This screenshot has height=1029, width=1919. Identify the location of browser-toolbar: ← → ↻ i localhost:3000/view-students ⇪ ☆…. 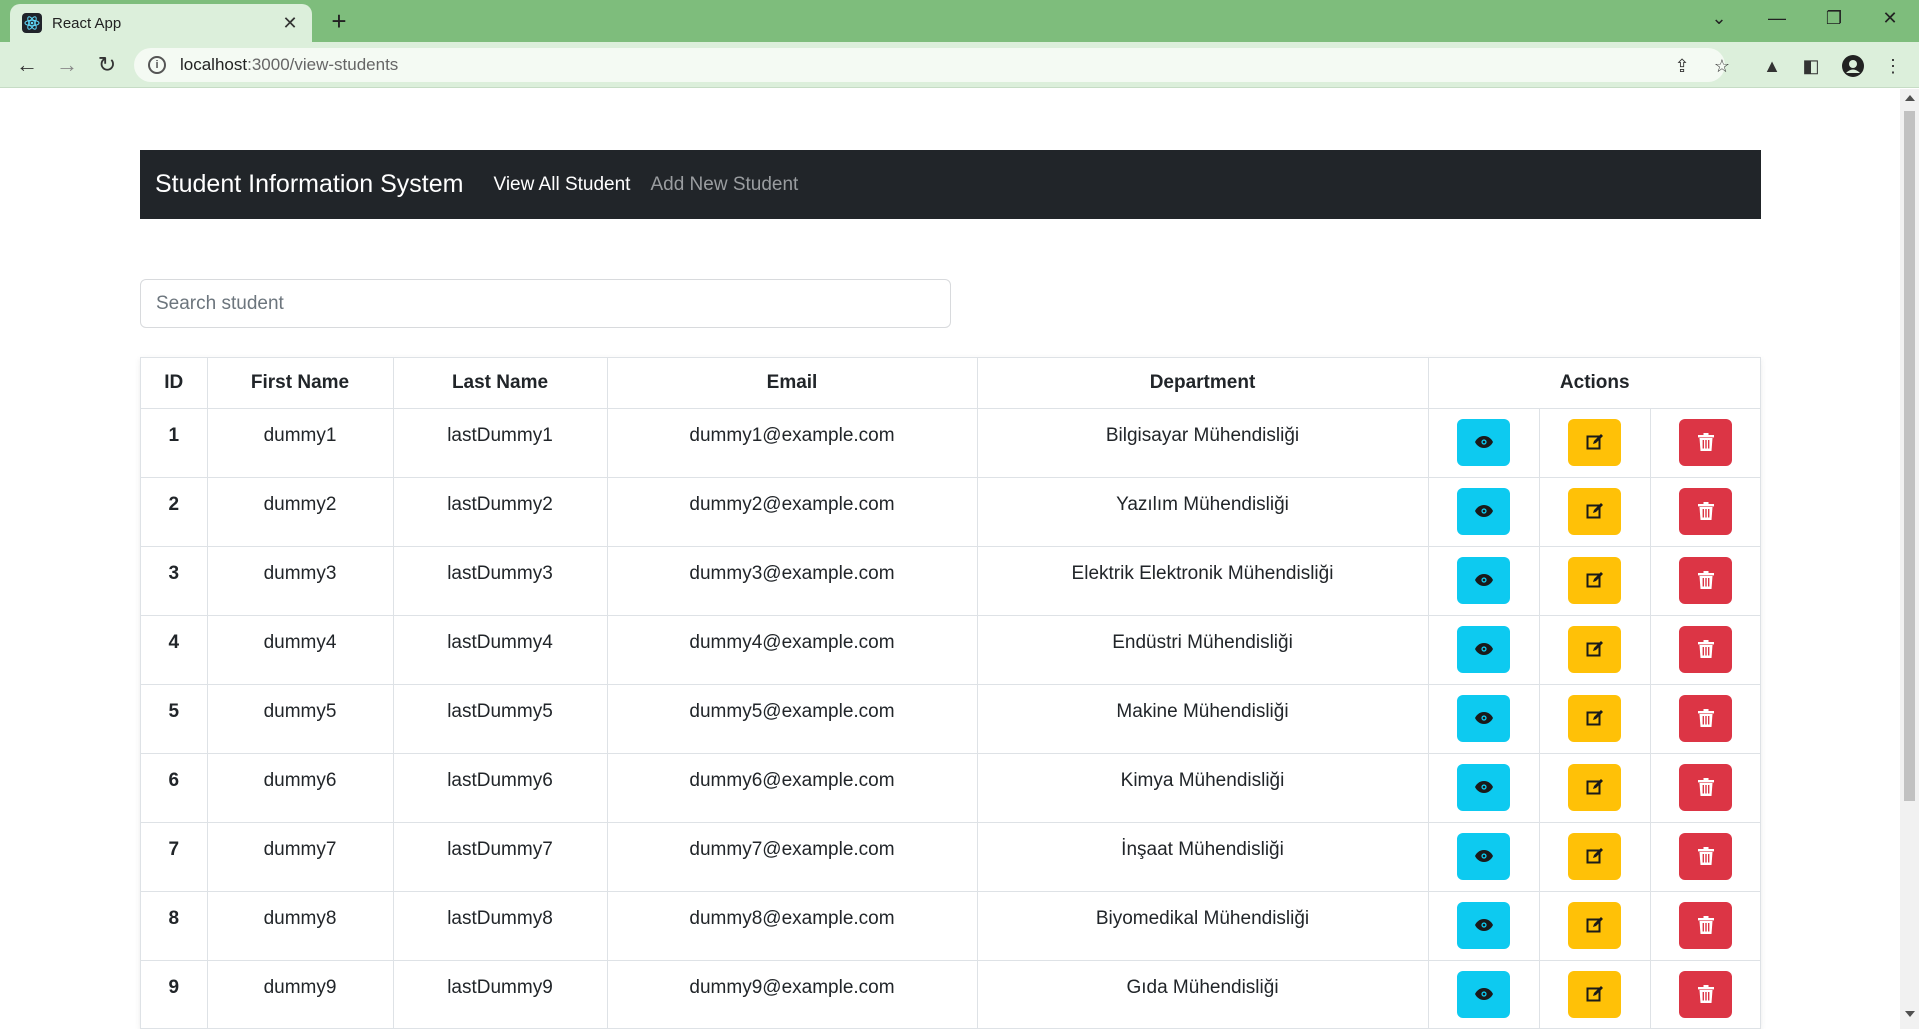
(959, 65).